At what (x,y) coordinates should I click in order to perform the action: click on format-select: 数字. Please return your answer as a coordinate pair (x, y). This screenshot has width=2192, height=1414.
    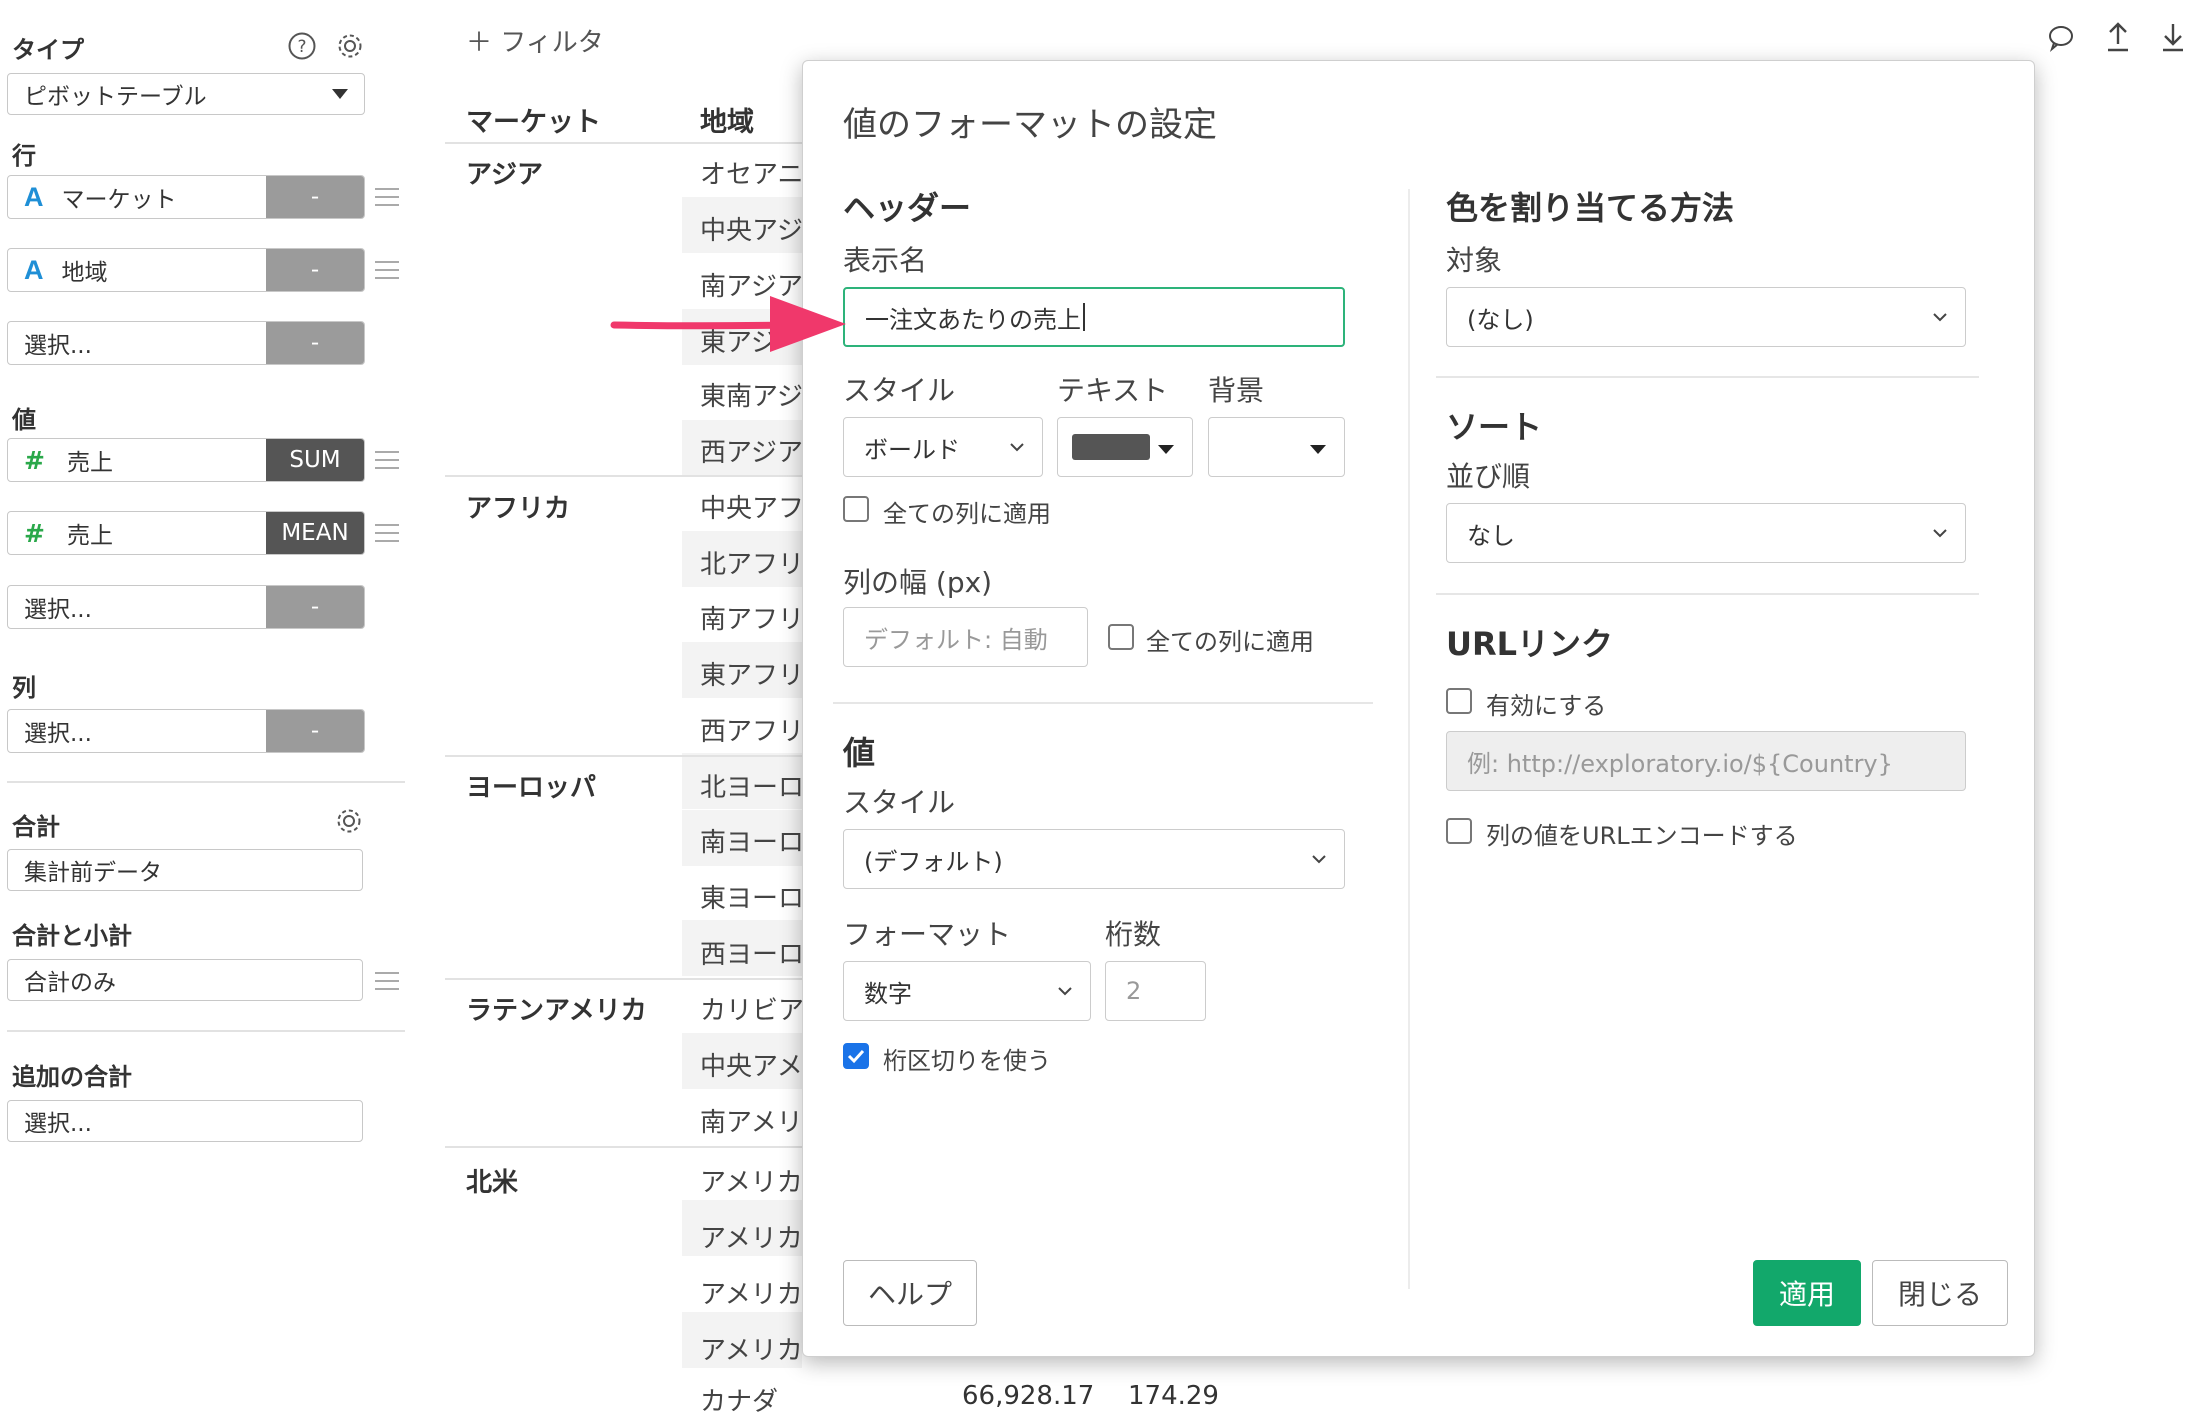
    Looking at the image, I should click on (967, 991).